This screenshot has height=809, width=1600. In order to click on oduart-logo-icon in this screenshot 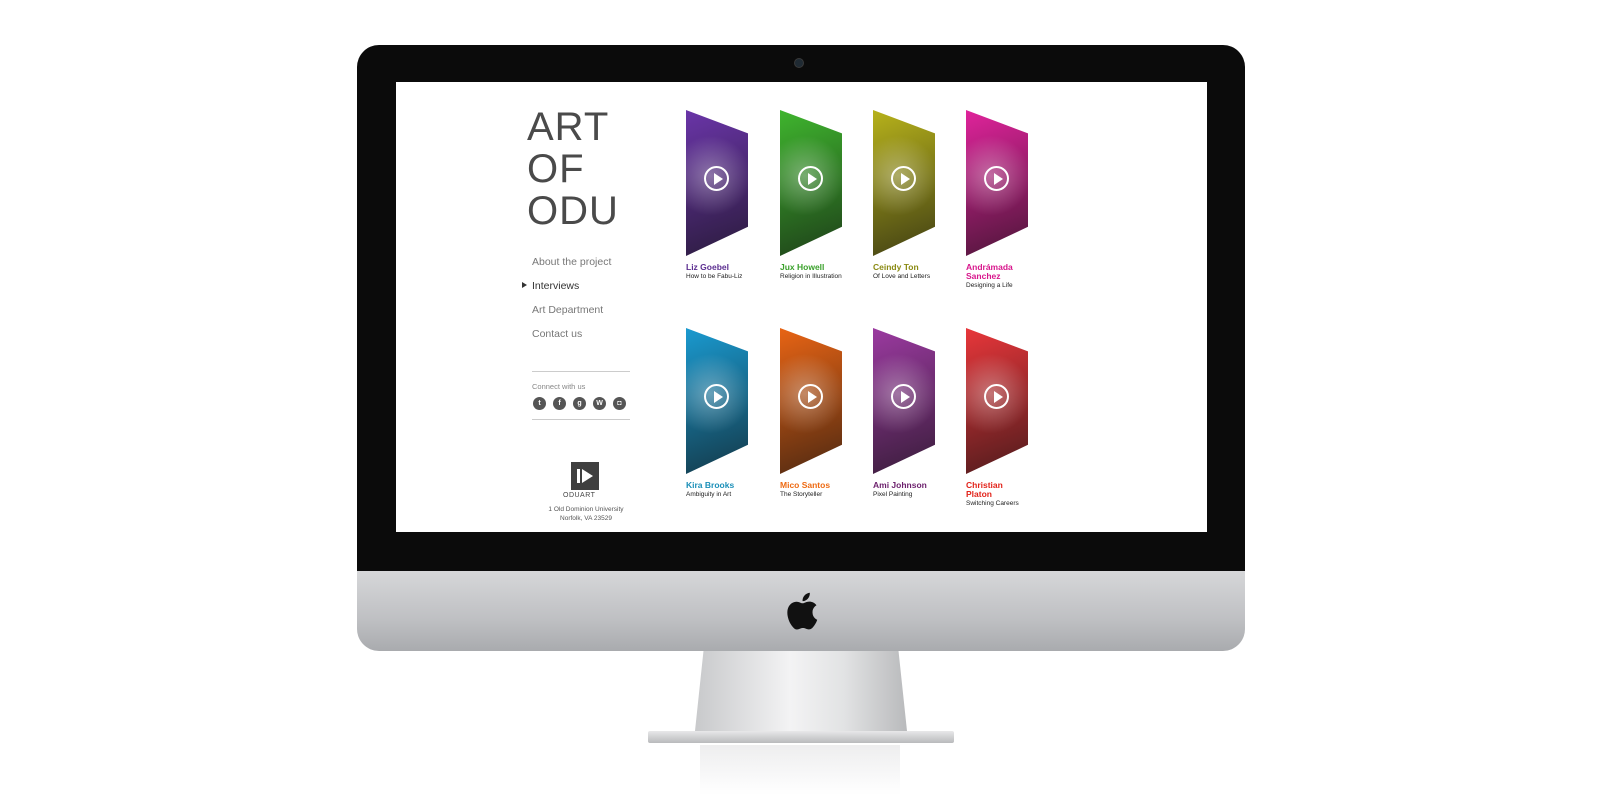, I will do `click(585, 476)`.